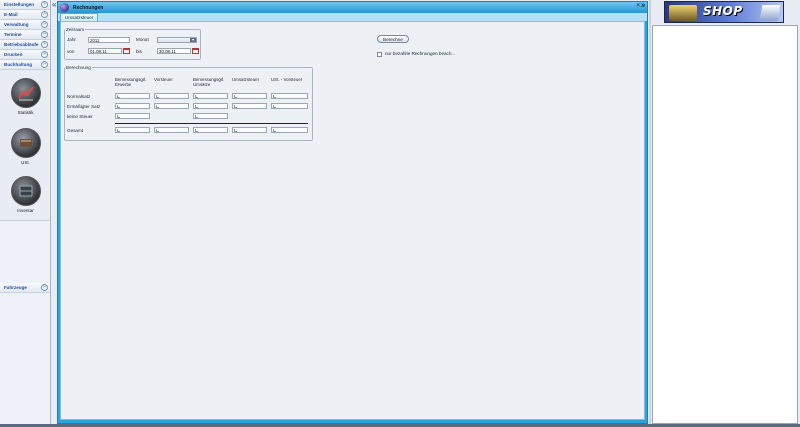  I want to click on bis-date-input: 30.08.11, so click(174, 51).